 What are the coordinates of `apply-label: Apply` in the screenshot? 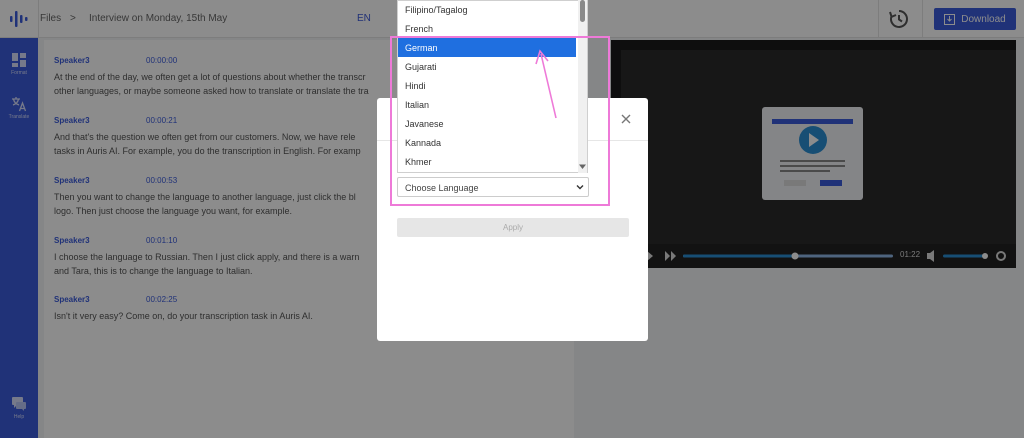 It's located at (512, 227).